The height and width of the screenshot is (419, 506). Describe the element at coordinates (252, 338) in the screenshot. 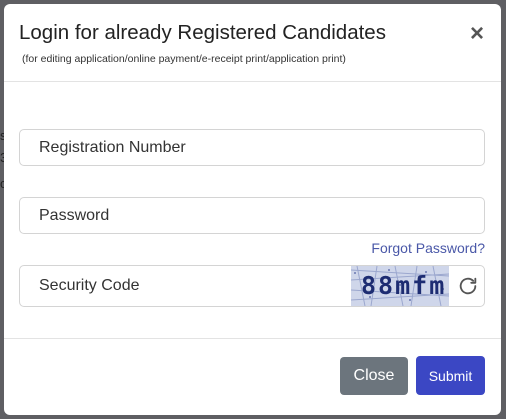

I see `modal-footer-divider` at that location.